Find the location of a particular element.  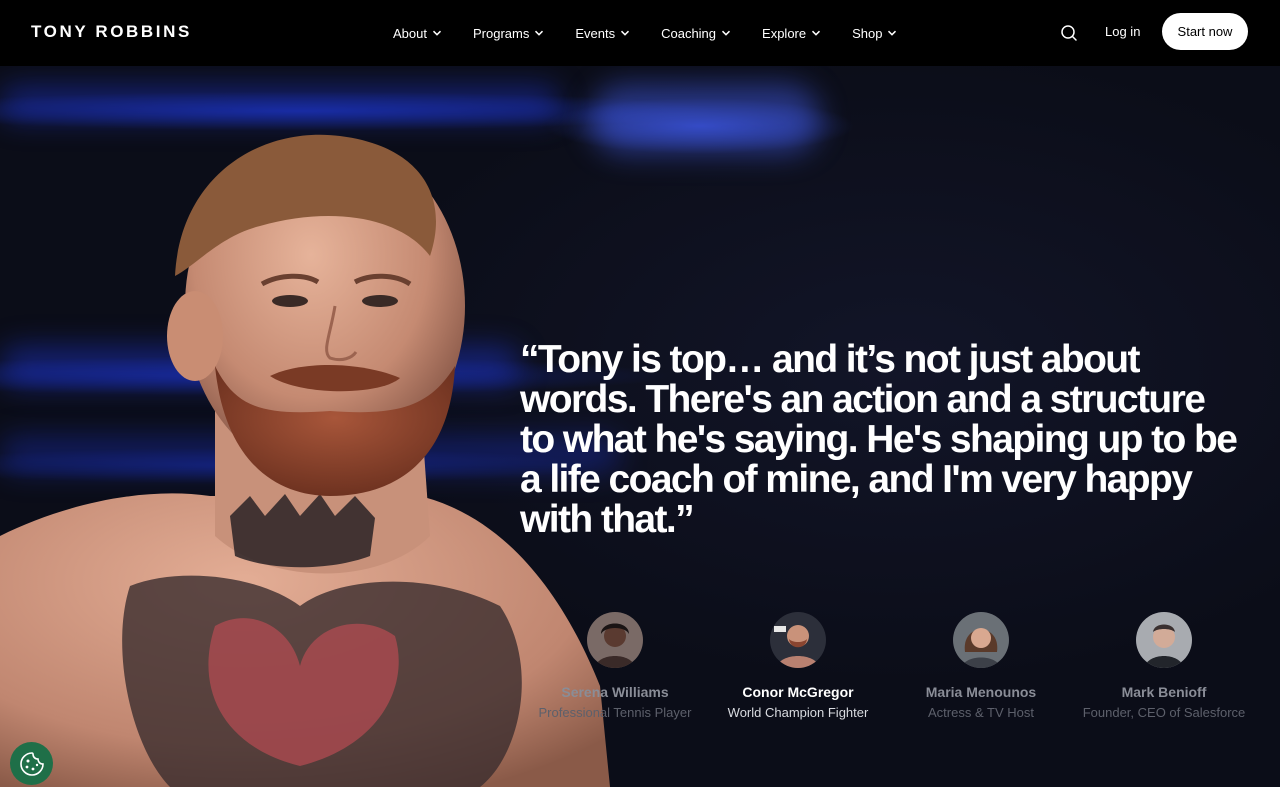

nav-item-shop: Shop is located at coordinates (874, 33).